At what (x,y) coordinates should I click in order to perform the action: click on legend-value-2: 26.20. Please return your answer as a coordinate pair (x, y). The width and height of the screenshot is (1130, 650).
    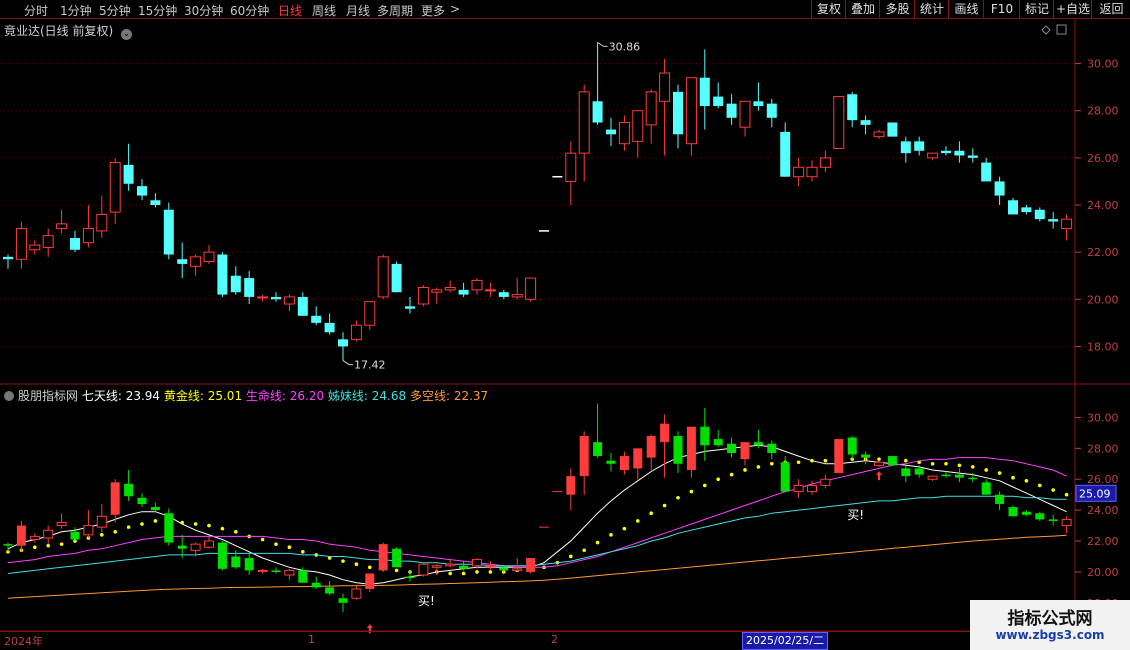
    Looking at the image, I should click on (306, 396).